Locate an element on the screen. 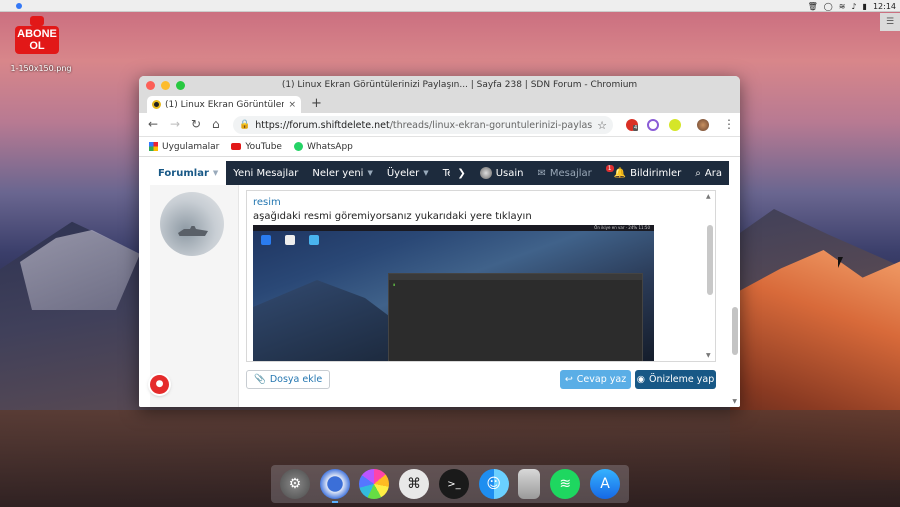 The width and height of the screenshot is (900, 507). dock-terminal-icon: >_ is located at coordinates (453, 484).